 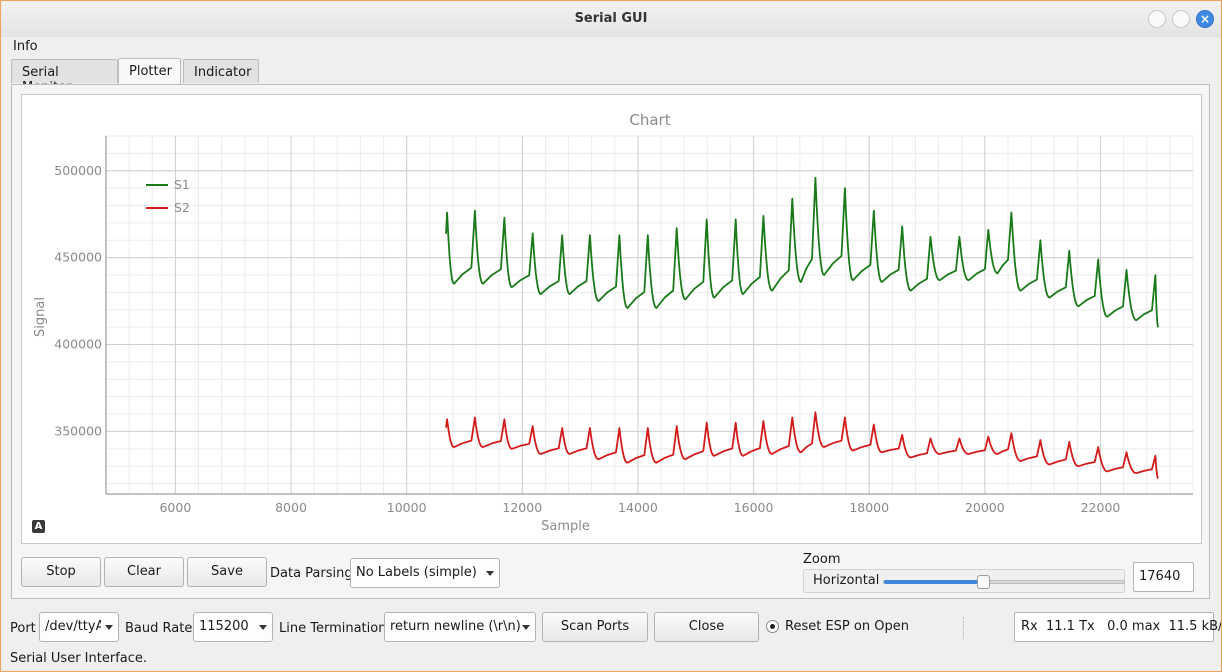 What do you see at coordinates (416, 572) in the screenshot?
I see `data-parsing-value: No Labels (simple)` at bounding box center [416, 572].